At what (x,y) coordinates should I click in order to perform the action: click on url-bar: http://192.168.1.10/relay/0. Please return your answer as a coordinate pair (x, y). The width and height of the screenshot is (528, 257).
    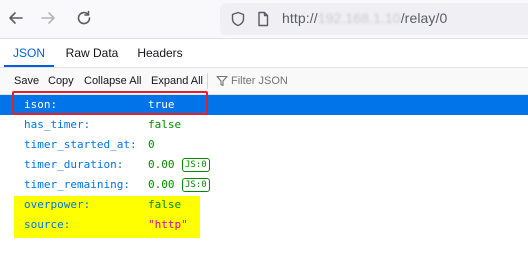
    Looking at the image, I should click on (374, 19).